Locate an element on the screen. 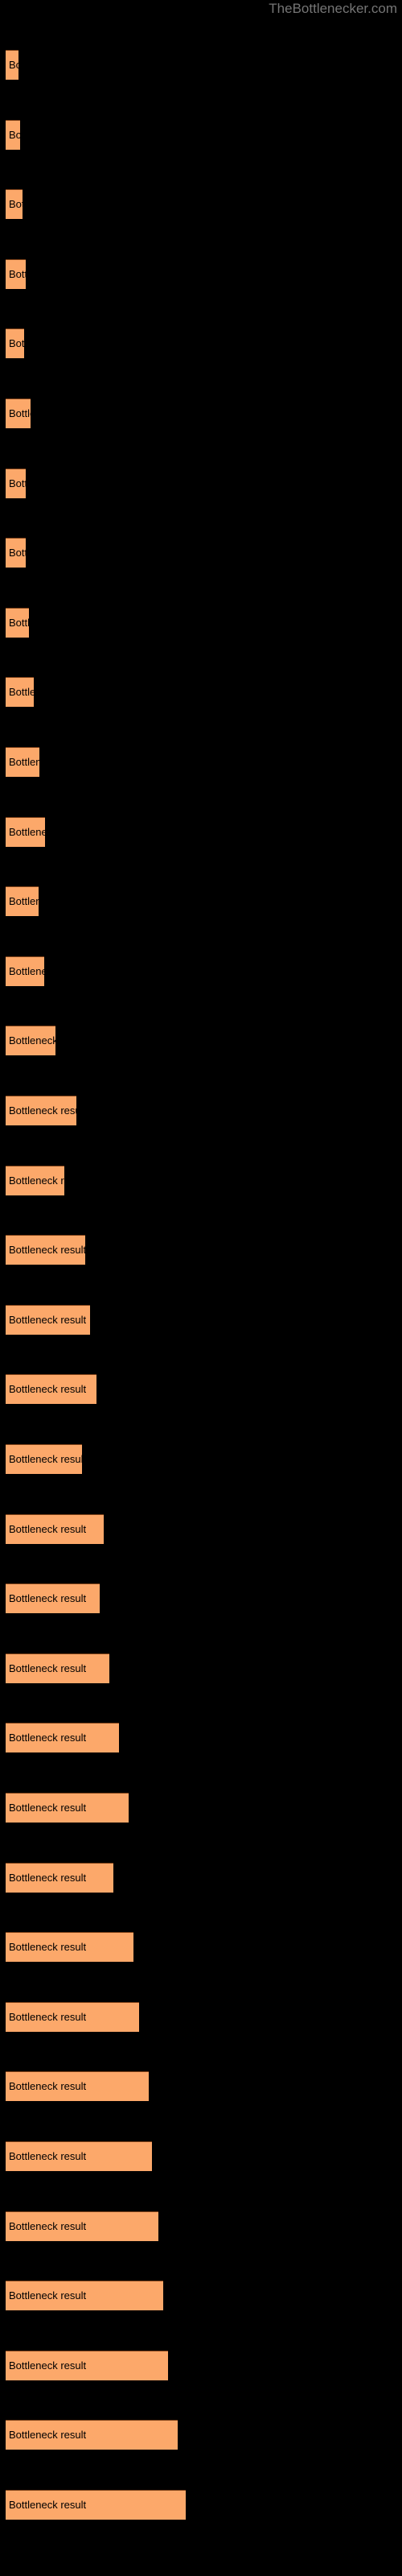 The height and width of the screenshot is (2576, 402). site-watermark: TheBottlenecker.com is located at coordinates (333, 8).